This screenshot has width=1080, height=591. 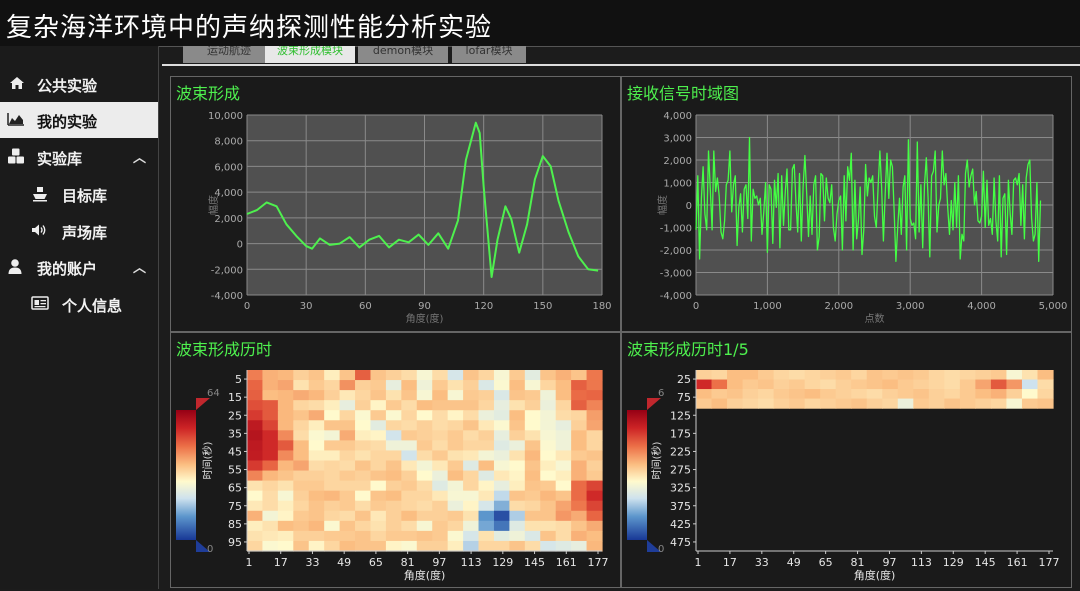 I want to click on sidebar-item-label: 个人信息, so click(x=92, y=306).